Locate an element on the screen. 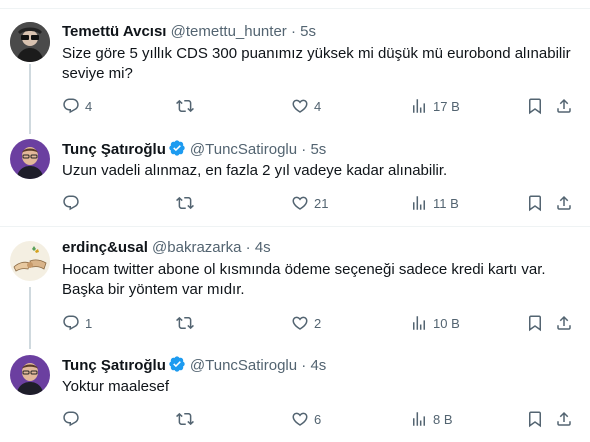 The image size is (590, 442). like-button: 21 is located at coordinates (309, 203).